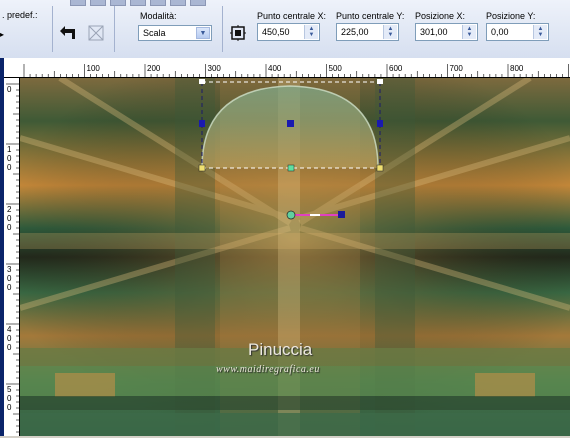  I want to click on reset-icon, so click(96, 33).